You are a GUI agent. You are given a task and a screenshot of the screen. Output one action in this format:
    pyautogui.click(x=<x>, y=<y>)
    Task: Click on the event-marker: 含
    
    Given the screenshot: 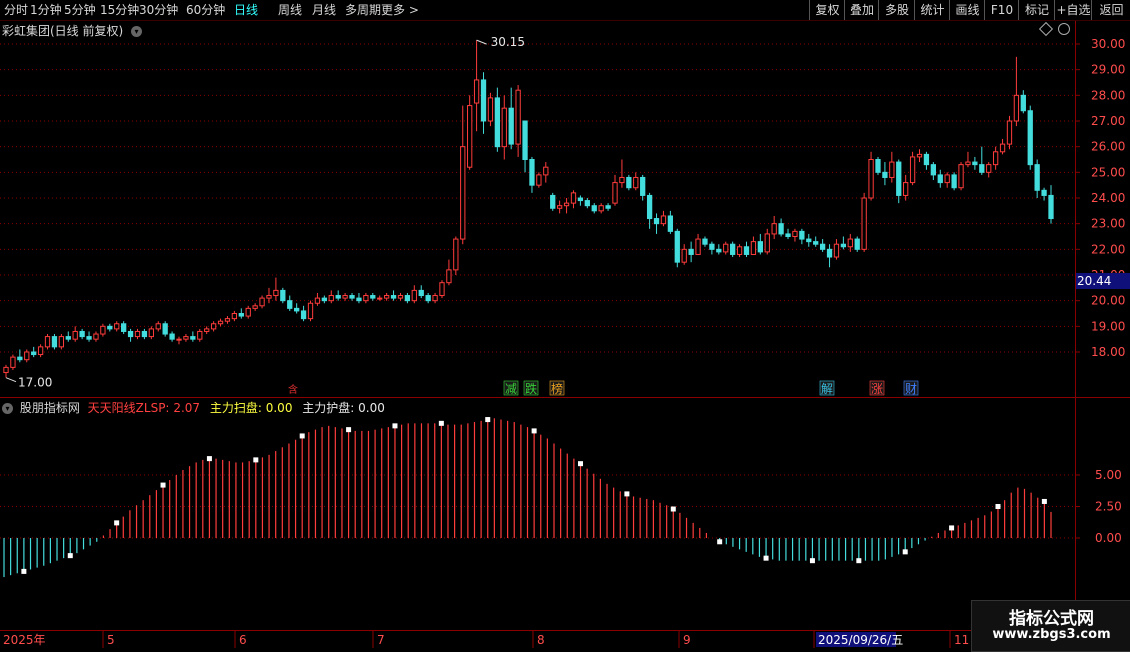 What is the action you would take?
    pyautogui.click(x=293, y=389)
    